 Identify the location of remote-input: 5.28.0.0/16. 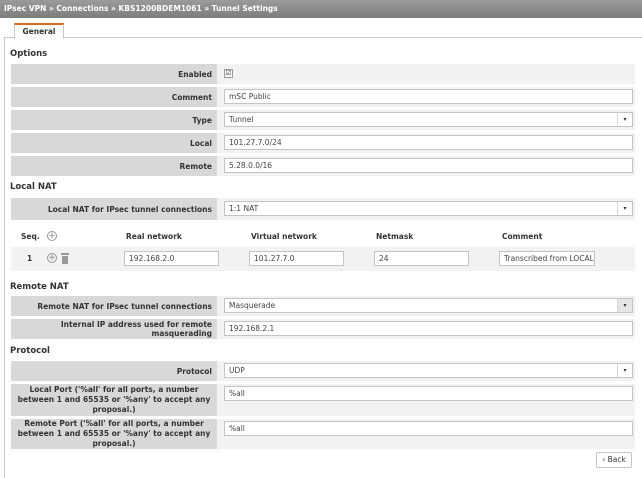
(428, 165).